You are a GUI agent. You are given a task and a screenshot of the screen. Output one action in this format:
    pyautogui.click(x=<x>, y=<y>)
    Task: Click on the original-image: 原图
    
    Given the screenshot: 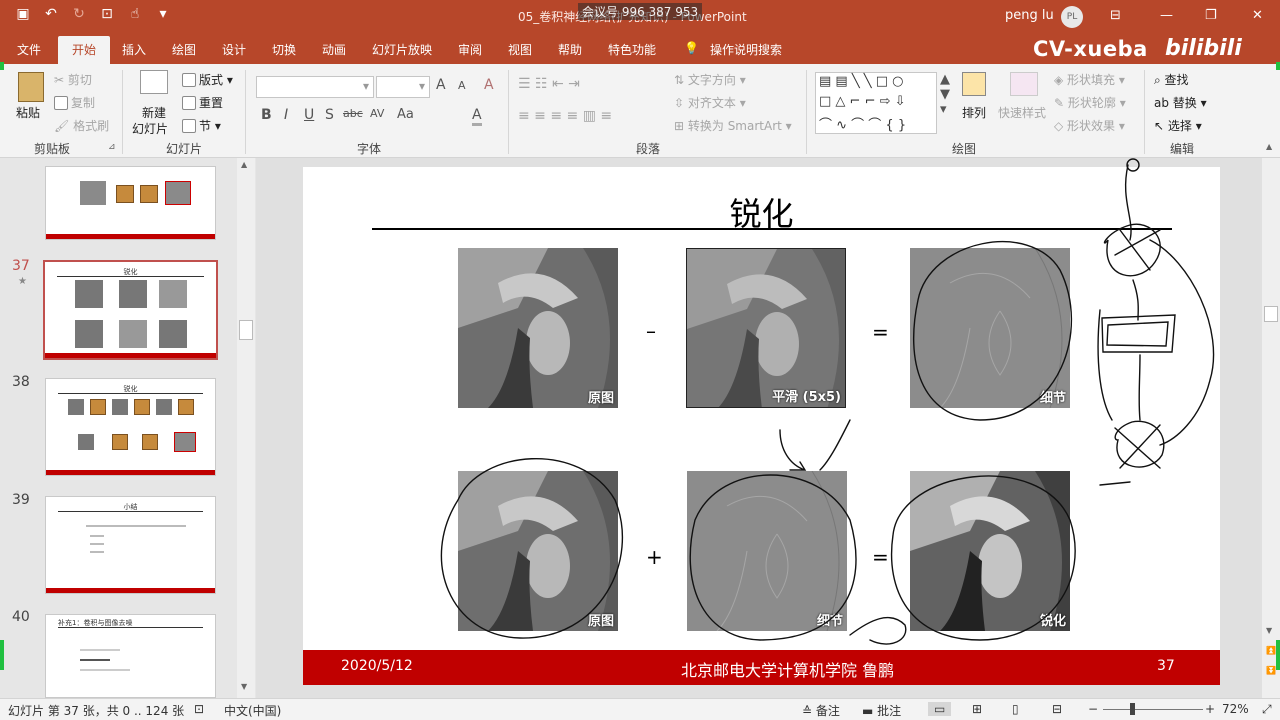 What is the action you would take?
    pyautogui.click(x=538, y=328)
    